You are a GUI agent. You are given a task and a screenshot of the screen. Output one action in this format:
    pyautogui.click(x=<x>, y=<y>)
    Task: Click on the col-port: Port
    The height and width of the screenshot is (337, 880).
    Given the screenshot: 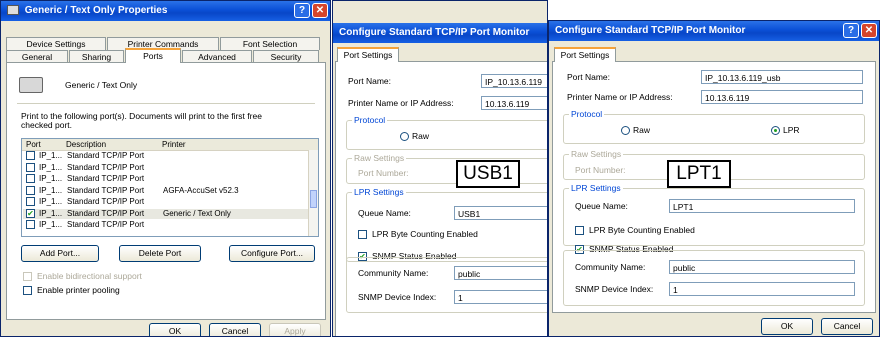 What is the action you would take?
    pyautogui.click(x=33, y=144)
    